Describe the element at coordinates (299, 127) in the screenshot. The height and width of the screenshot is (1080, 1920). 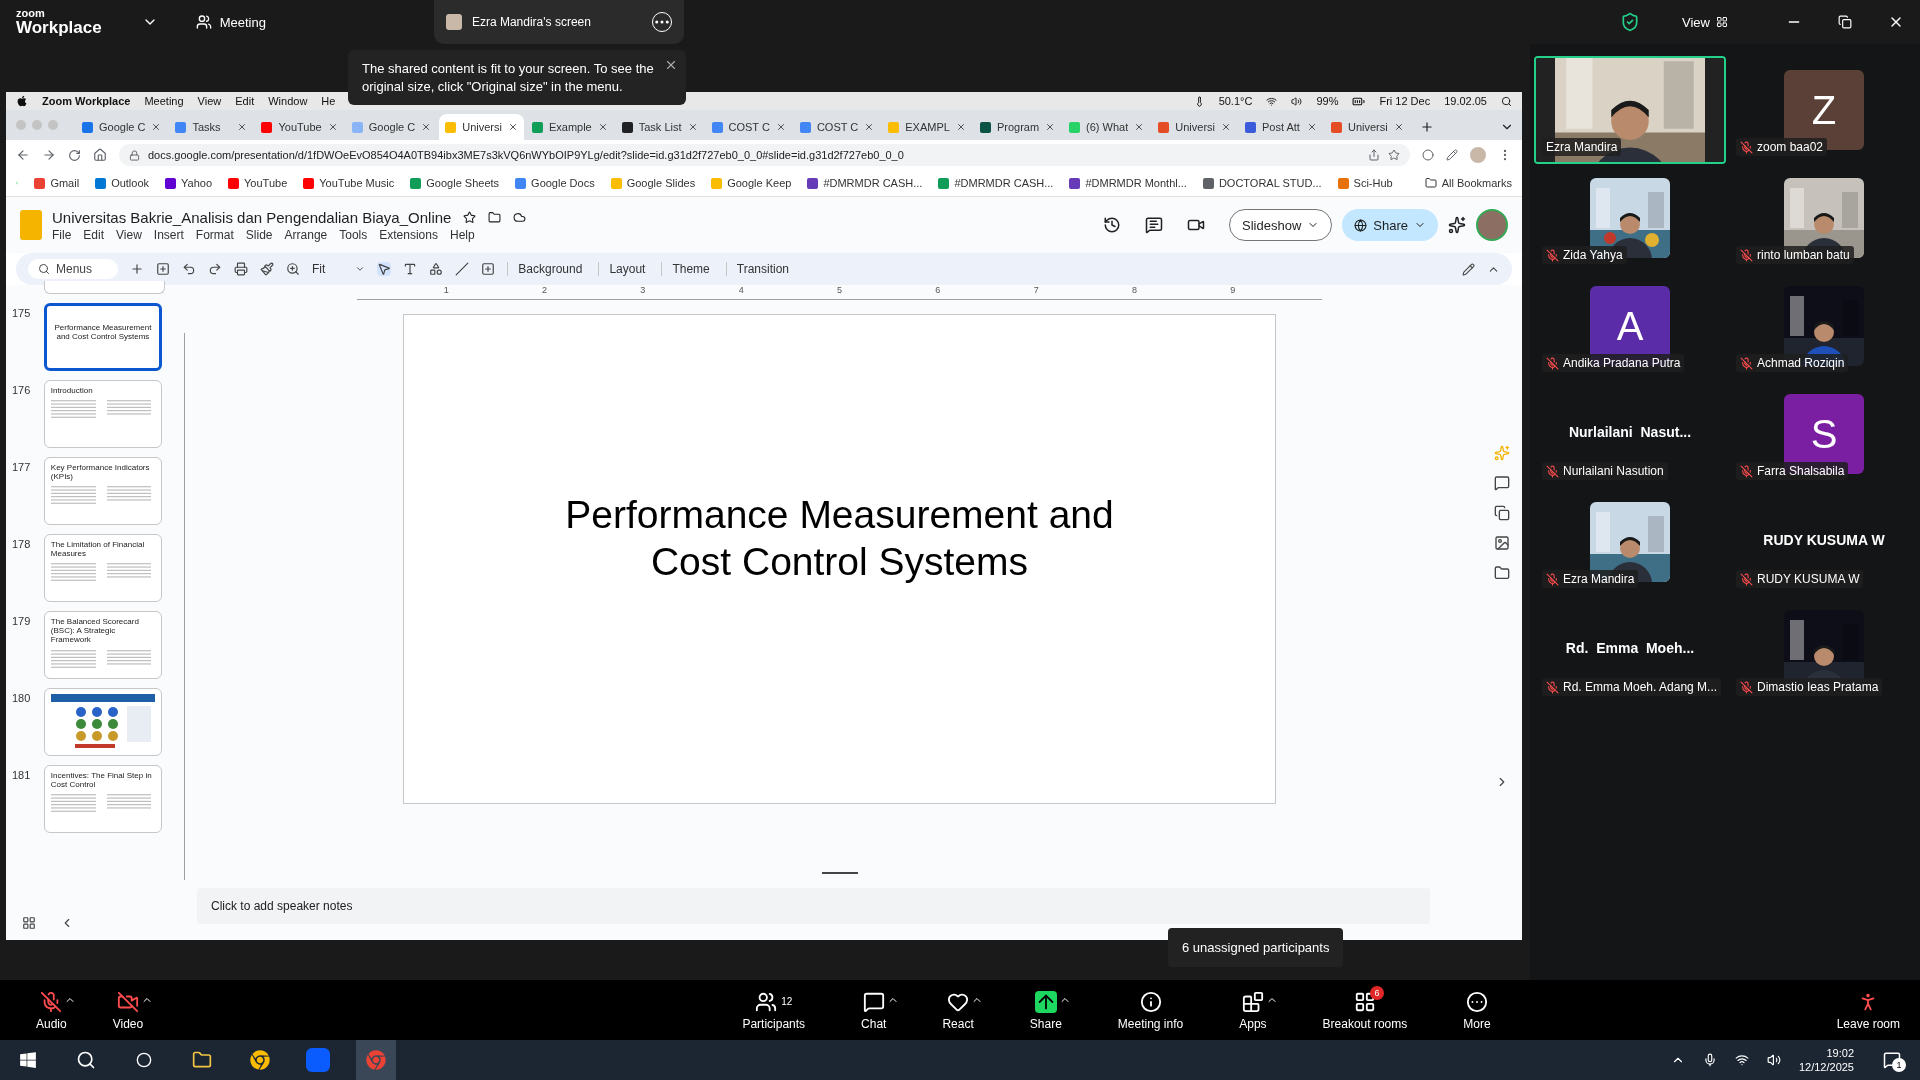
I see `browser-tab: YouTube` at that location.